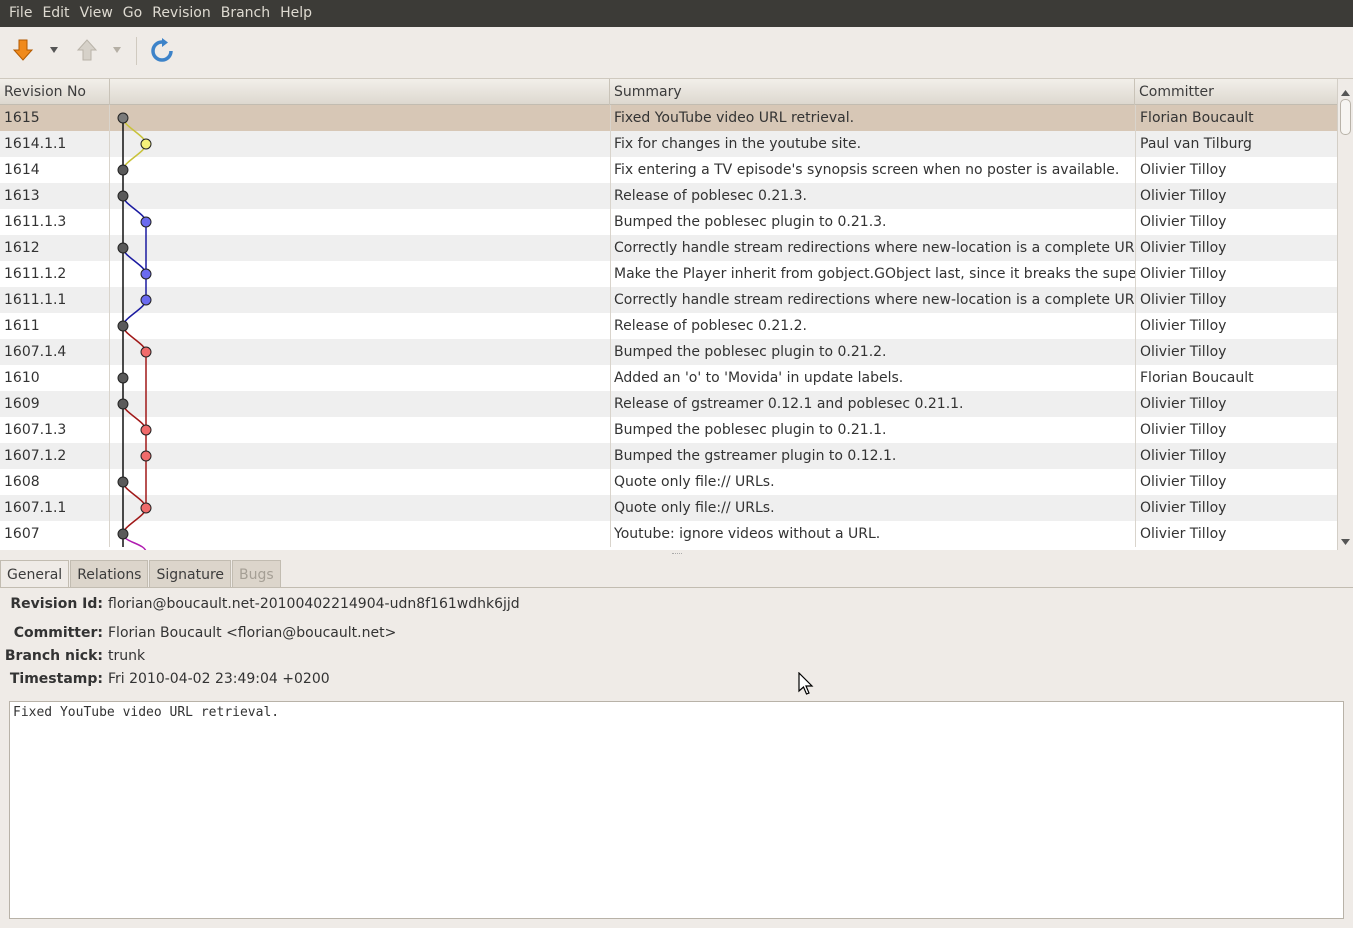  I want to click on column-revision-no: Revision No, so click(55, 92).